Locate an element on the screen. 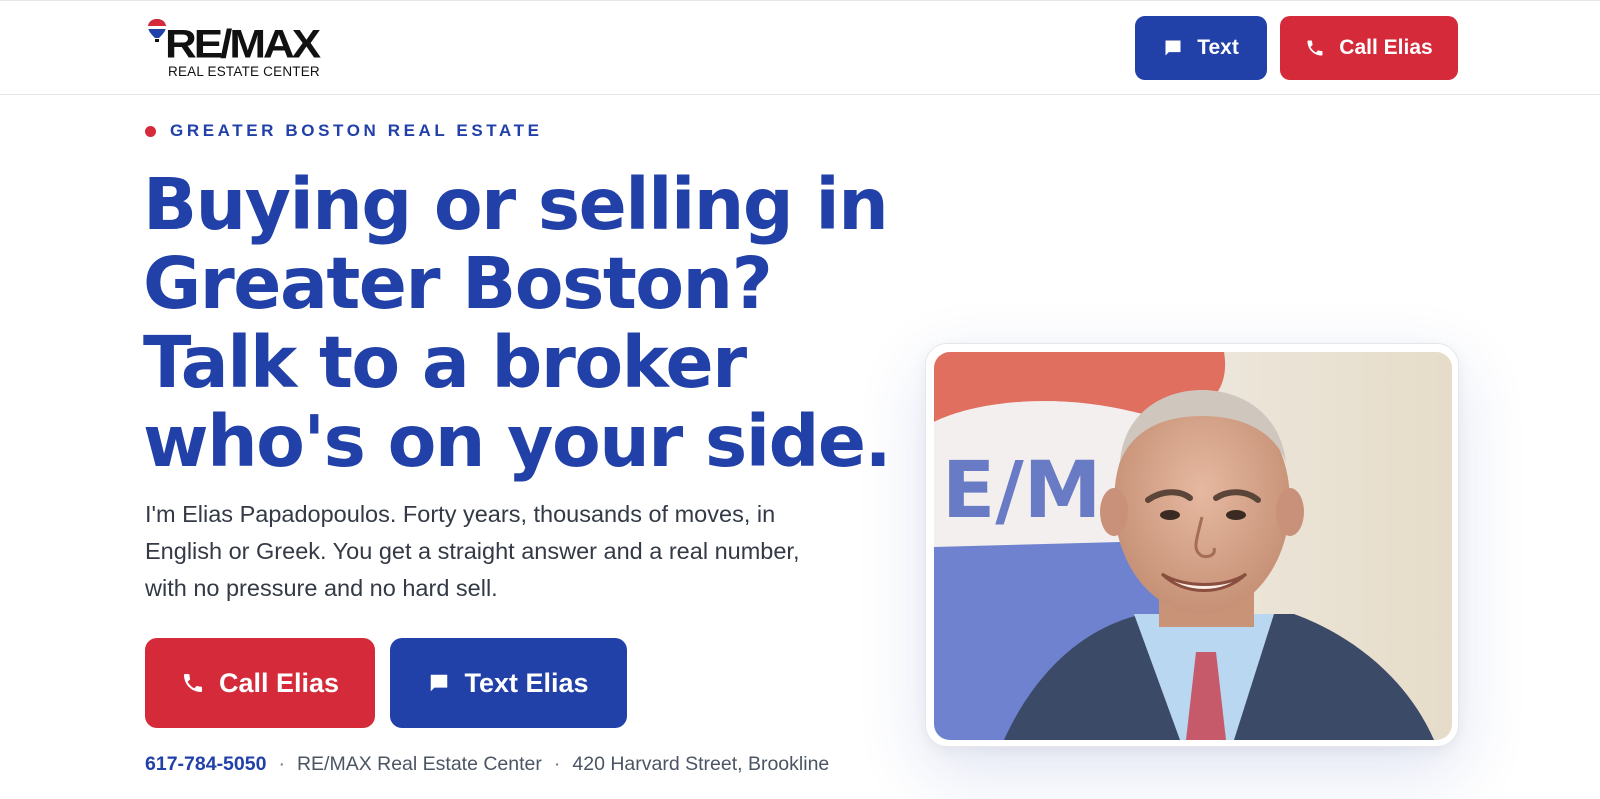  headline-line: Buying or selling in is located at coordinates (516, 204).